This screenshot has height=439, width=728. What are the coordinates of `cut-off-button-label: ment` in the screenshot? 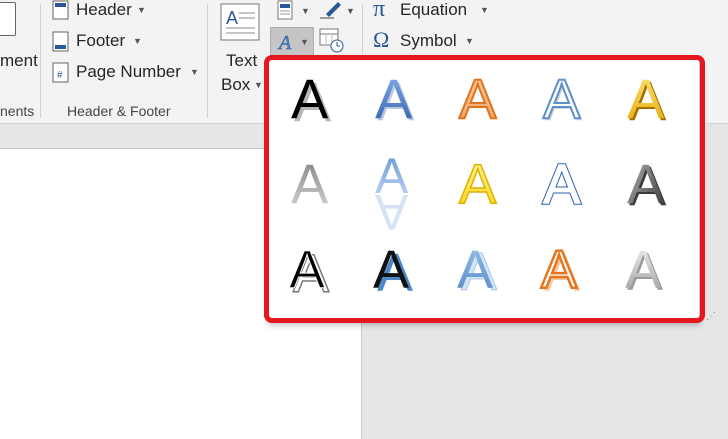 It's located at (19, 61).